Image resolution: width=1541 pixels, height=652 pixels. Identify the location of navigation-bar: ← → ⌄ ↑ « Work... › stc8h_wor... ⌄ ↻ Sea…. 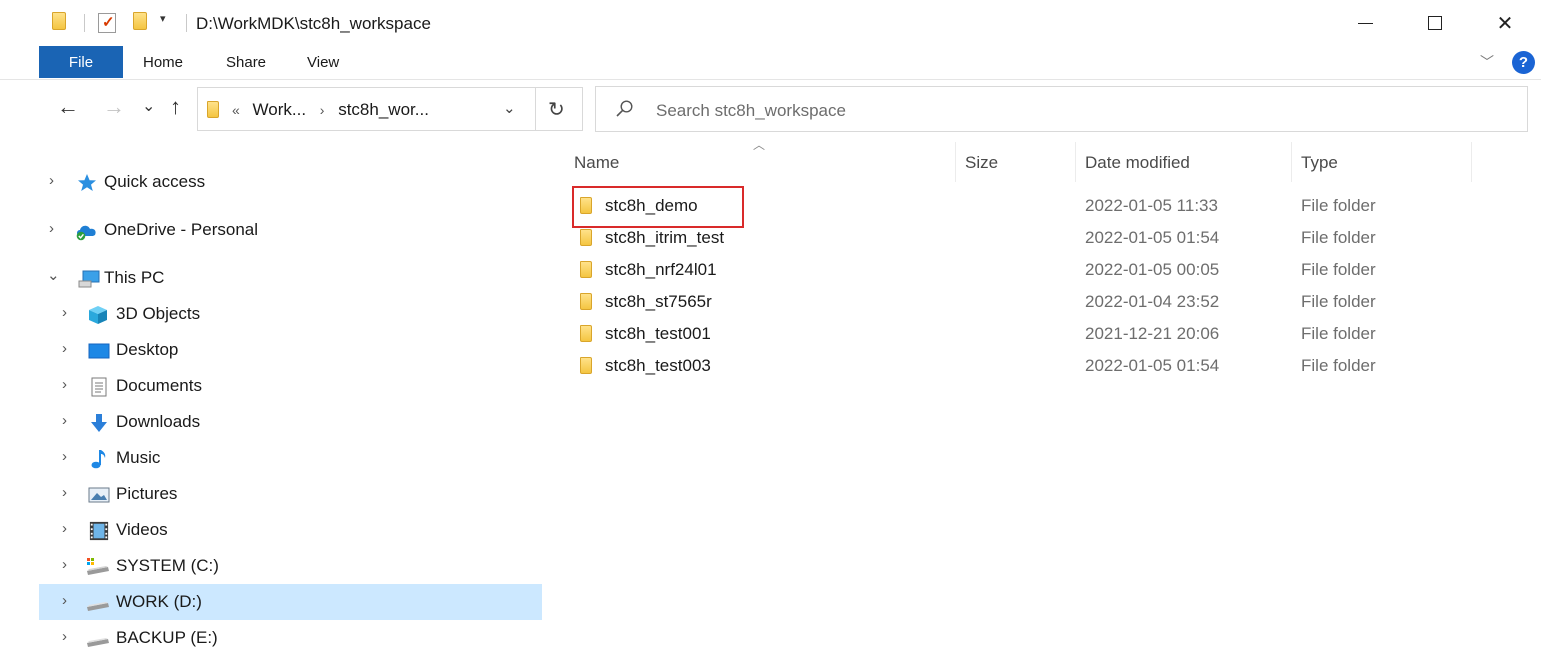
(770, 108).